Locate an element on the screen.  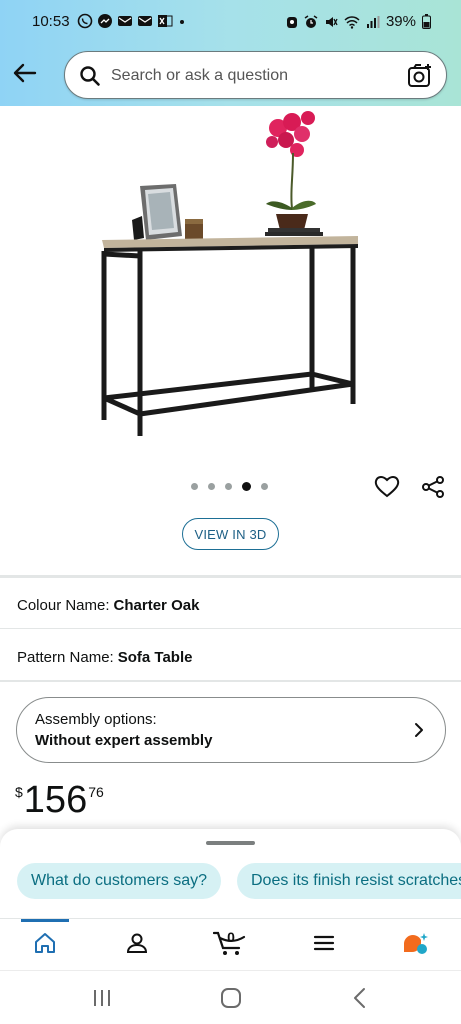
dot-icon is located at coordinates (182, 22).